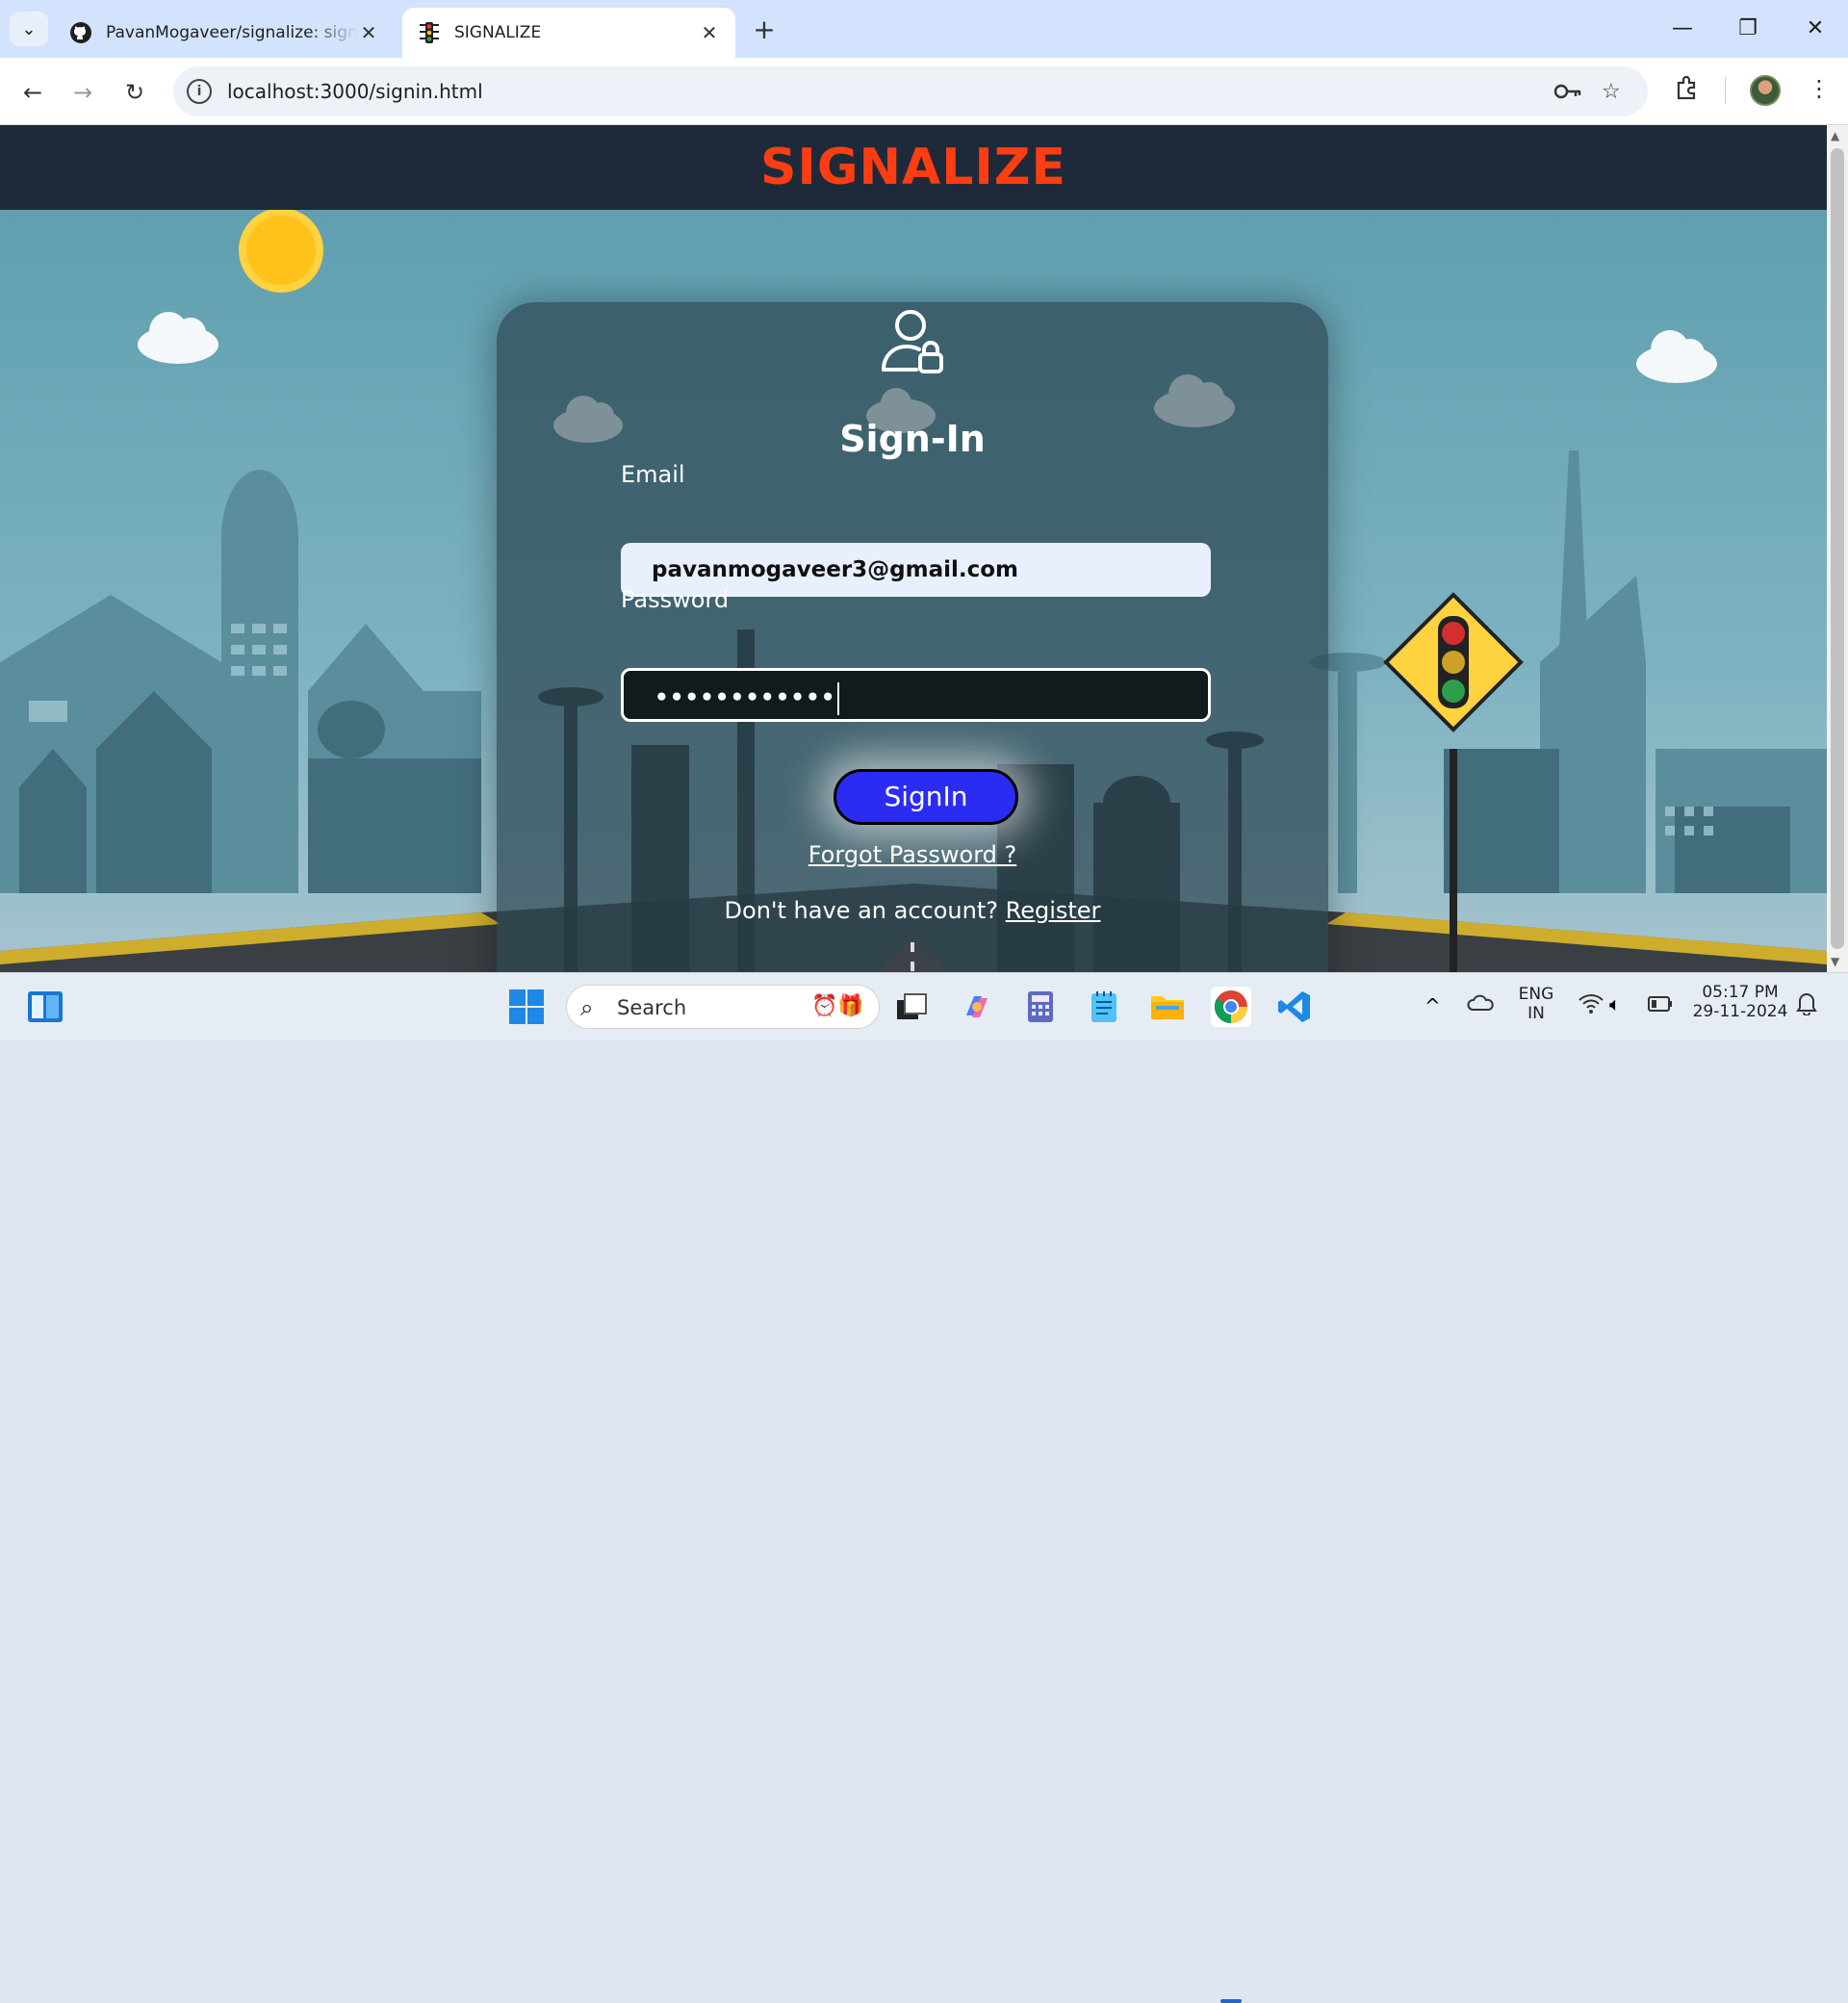  Describe the element at coordinates (1611, 92) in the screenshot. I see `bookmark-star-icon: ☆` at that location.